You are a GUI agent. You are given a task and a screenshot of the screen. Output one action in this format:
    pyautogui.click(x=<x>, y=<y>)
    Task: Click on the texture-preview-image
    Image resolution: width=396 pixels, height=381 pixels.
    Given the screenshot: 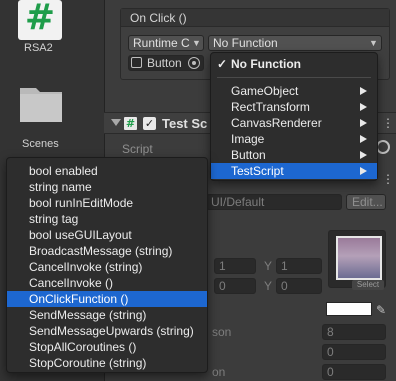 What is the action you would take?
    pyautogui.click(x=359, y=258)
    